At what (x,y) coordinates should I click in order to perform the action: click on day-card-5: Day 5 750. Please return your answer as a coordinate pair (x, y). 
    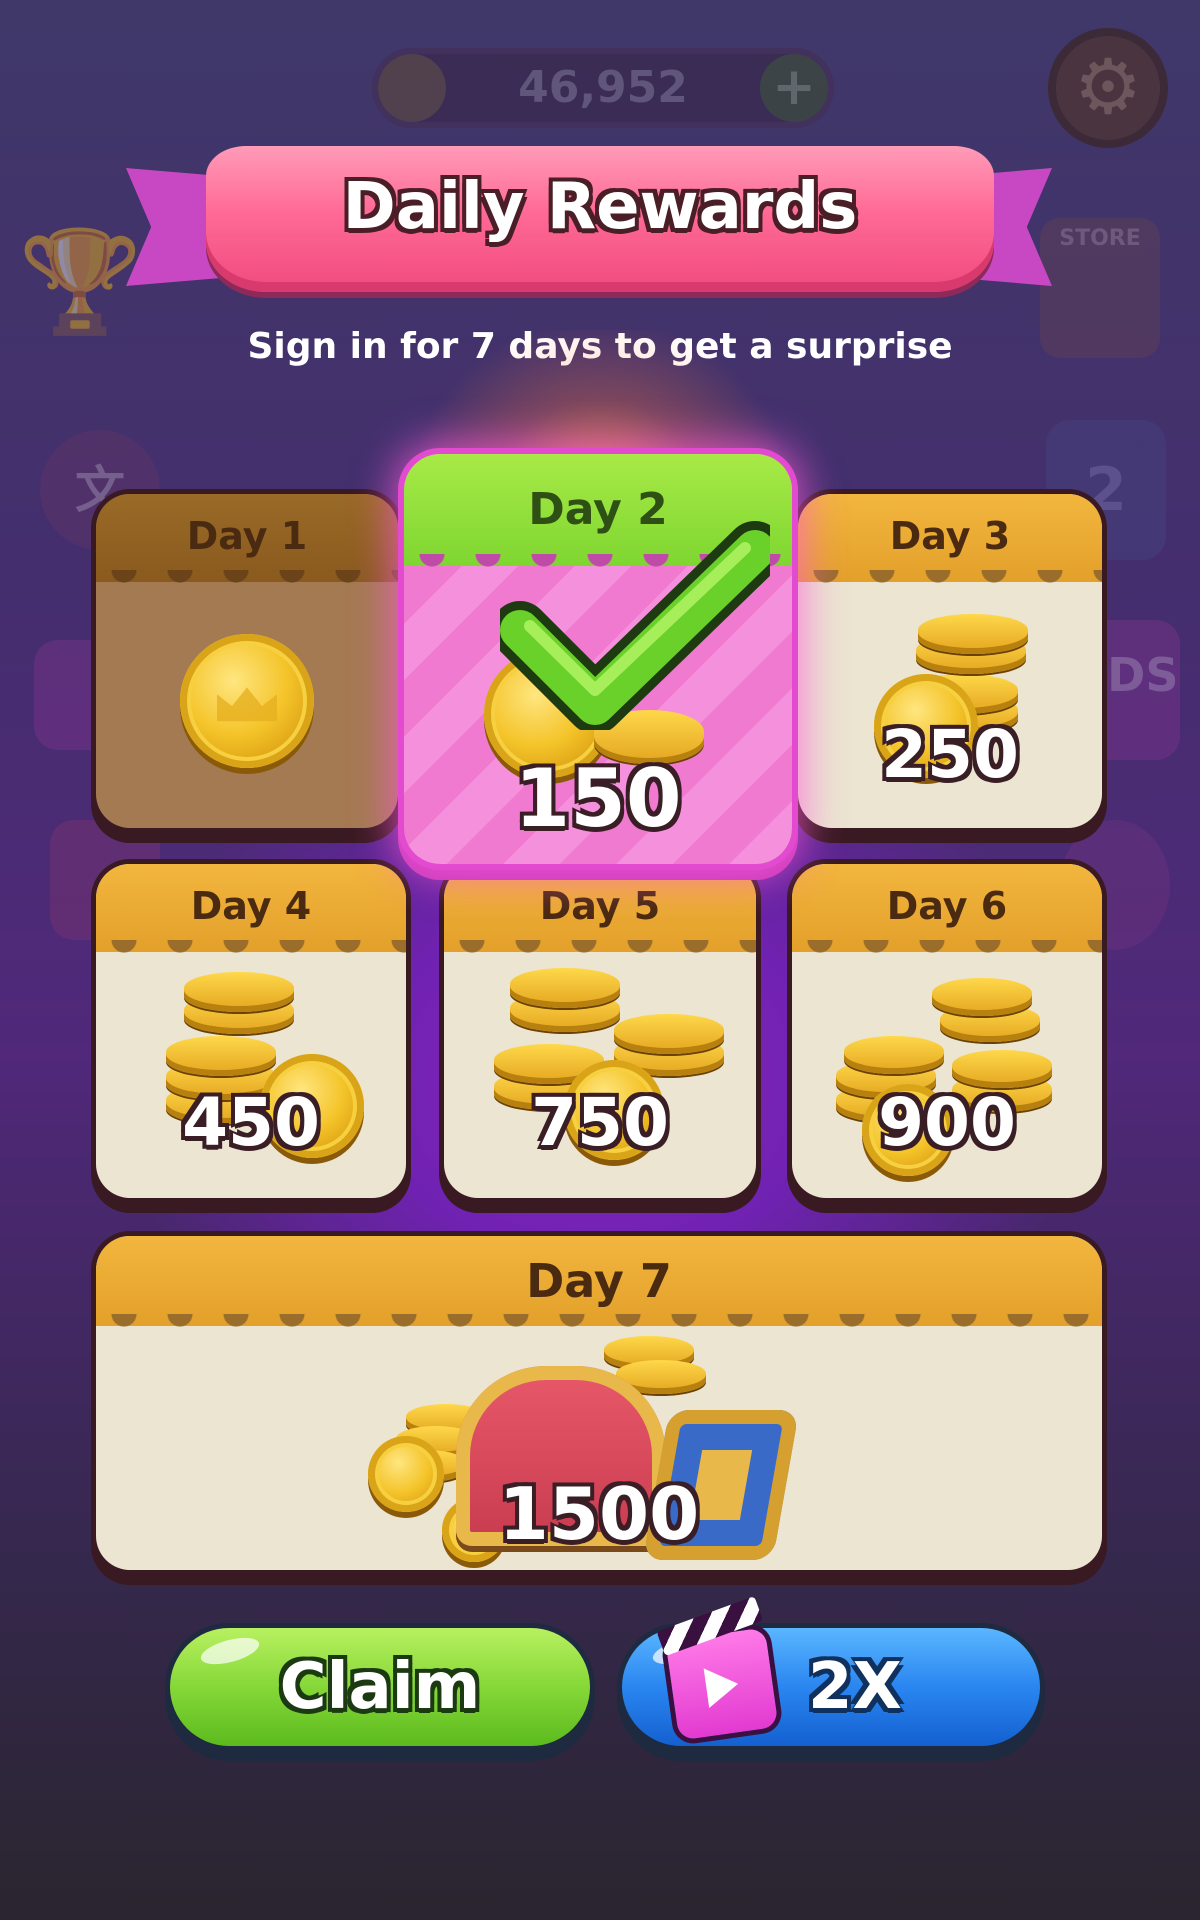
    Looking at the image, I should click on (600, 1031).